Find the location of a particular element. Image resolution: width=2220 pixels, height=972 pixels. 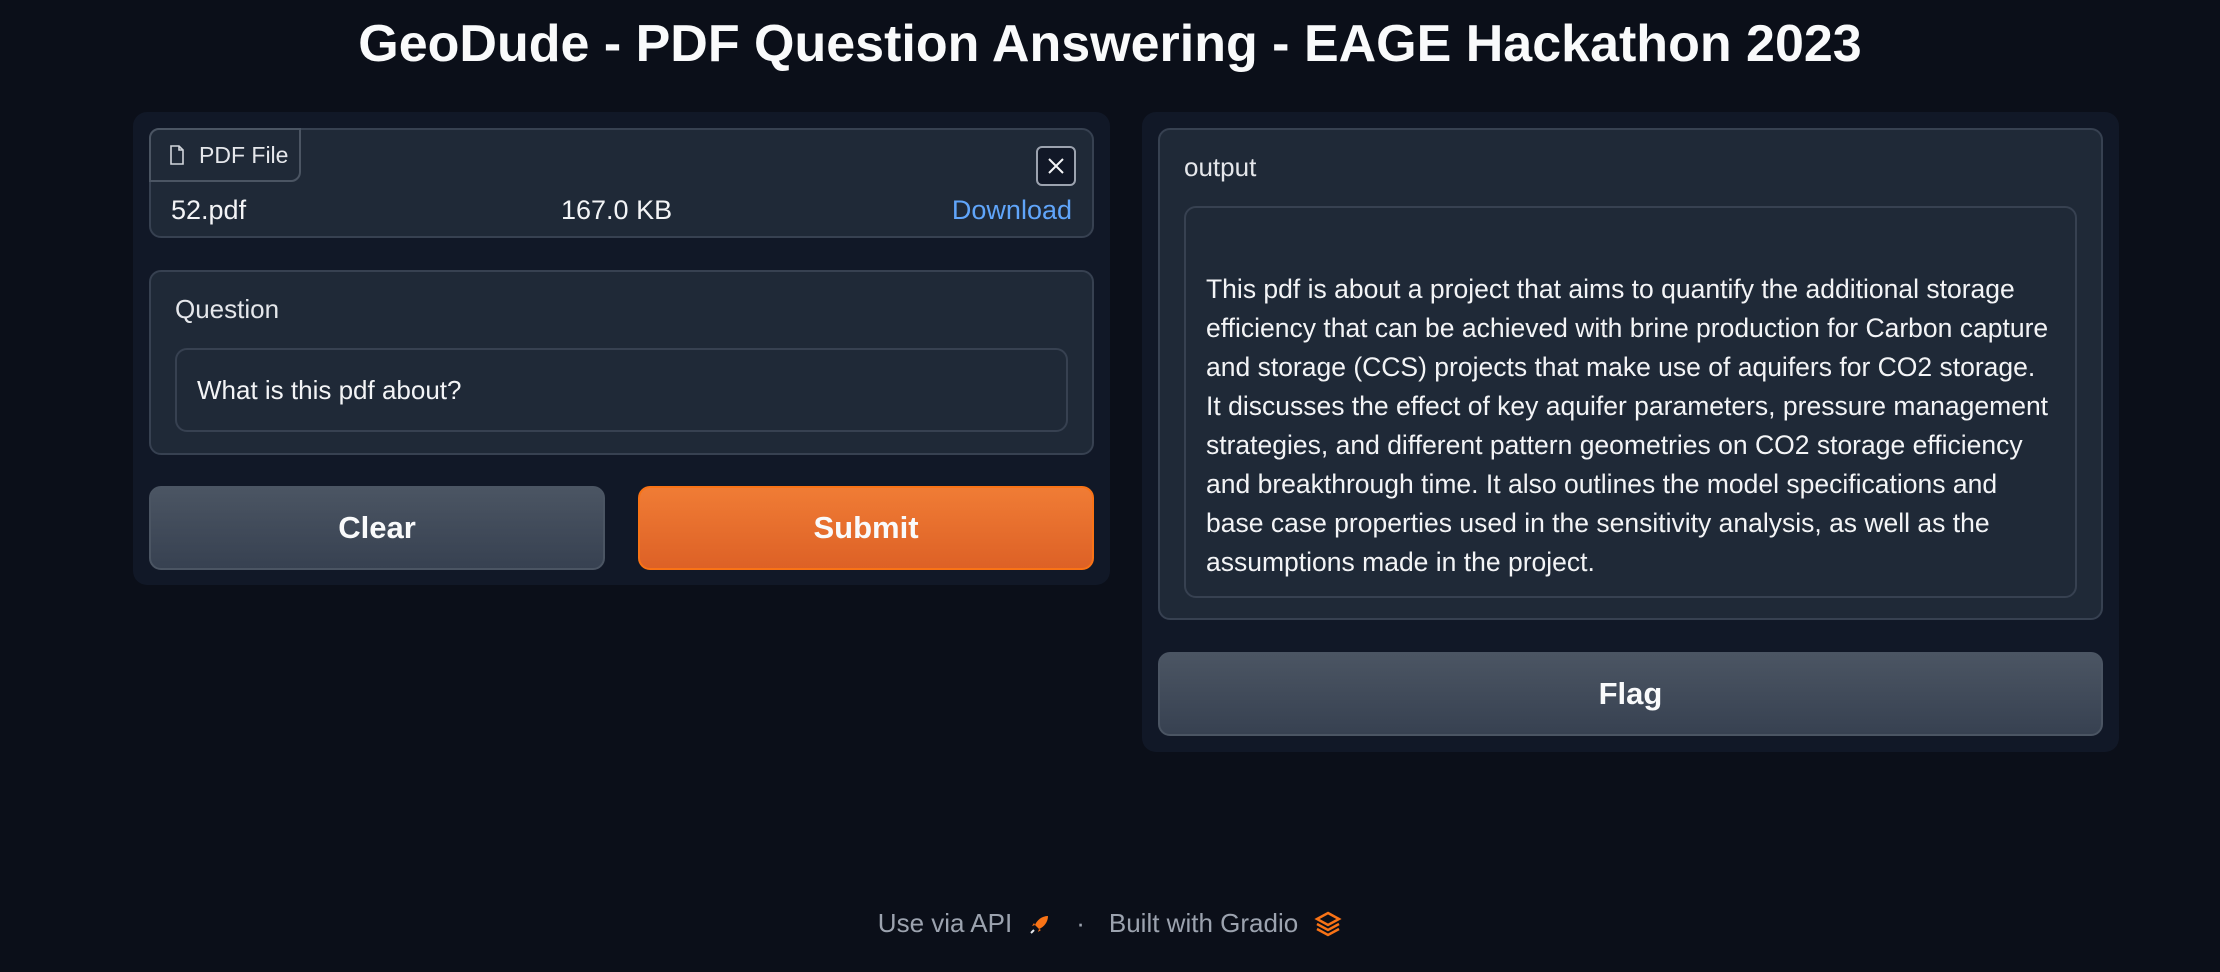

use-via-api-link: Use via API is located at coordinates (945, 923).